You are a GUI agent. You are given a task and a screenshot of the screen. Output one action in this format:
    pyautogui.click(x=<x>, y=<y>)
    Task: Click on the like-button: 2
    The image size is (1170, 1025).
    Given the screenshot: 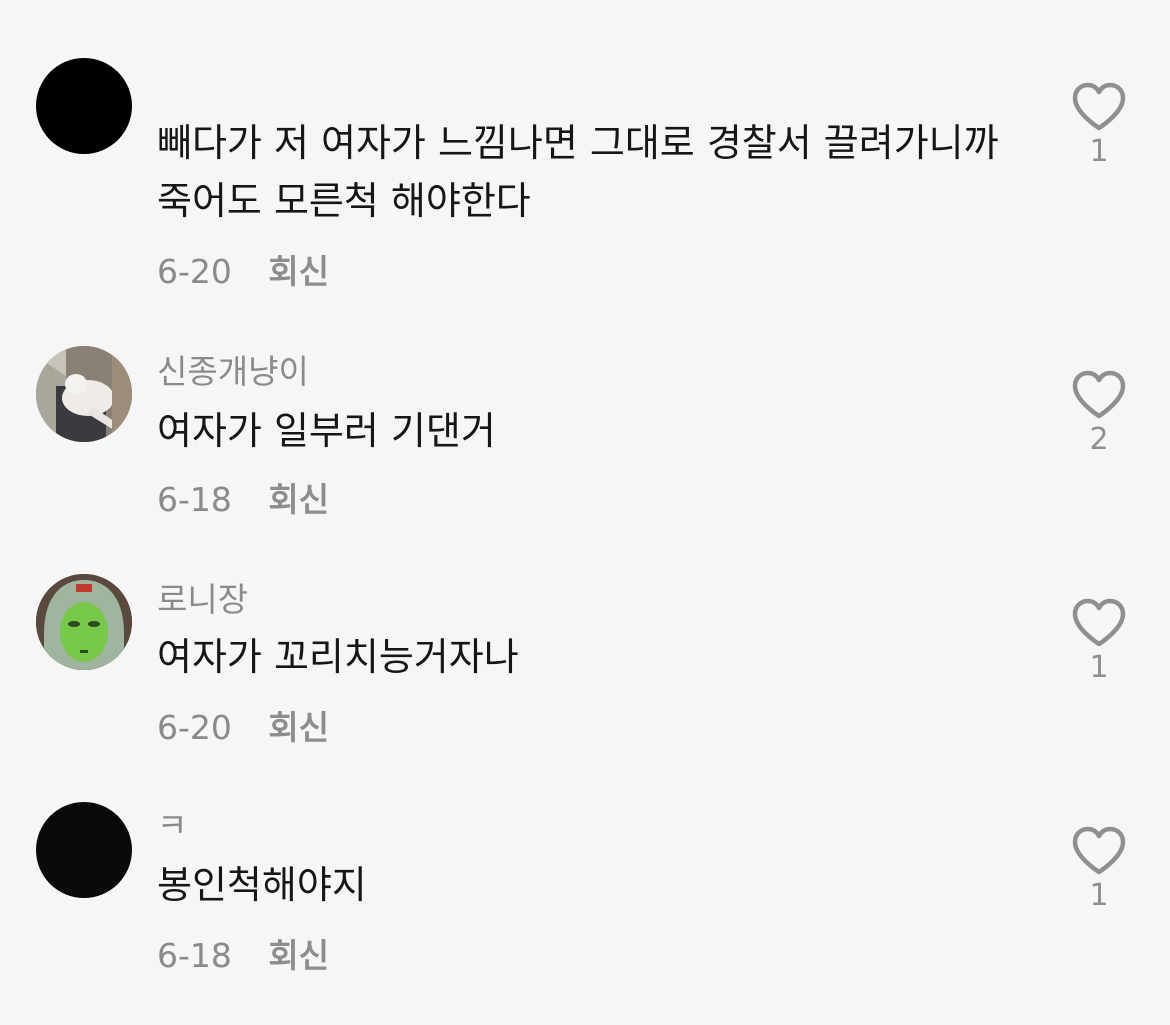 What is the action you would take?
    pyautogui.click(x=1099, y=413)
    